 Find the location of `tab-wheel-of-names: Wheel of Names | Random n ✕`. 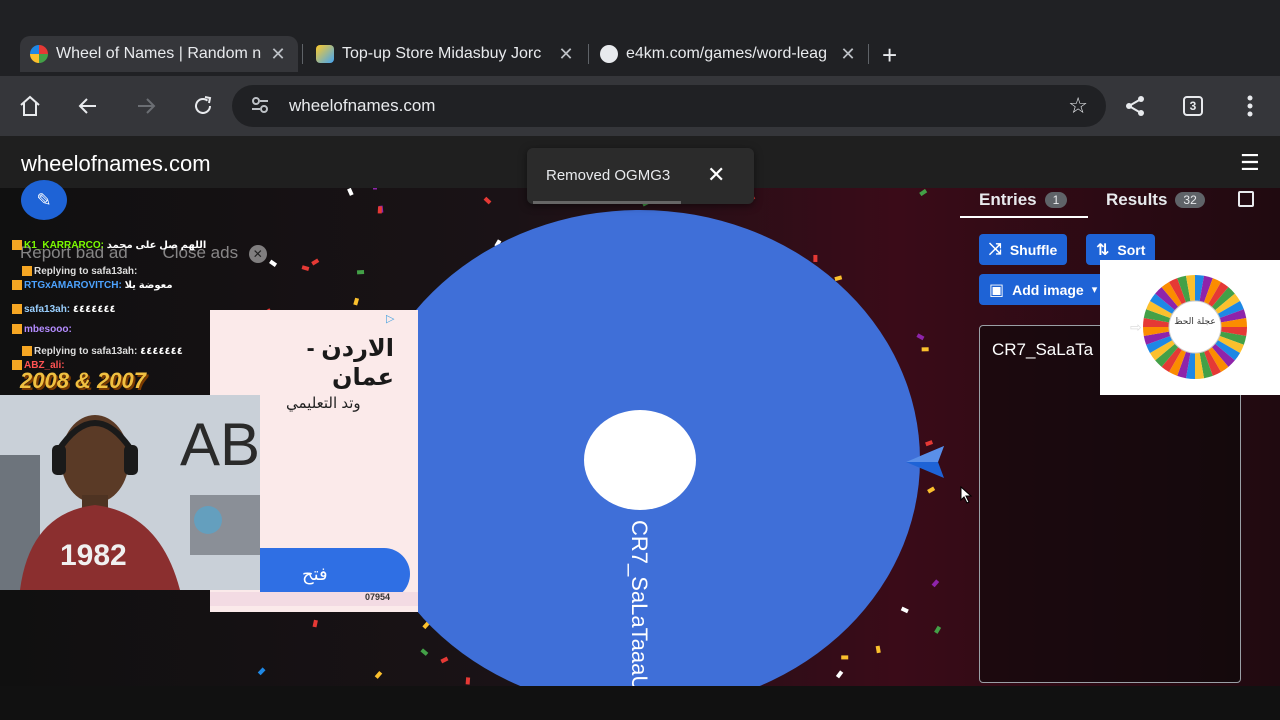

tab-wheel-of-names: Wheel of Names | Random n ✕ is located at coordinates (159, 54).